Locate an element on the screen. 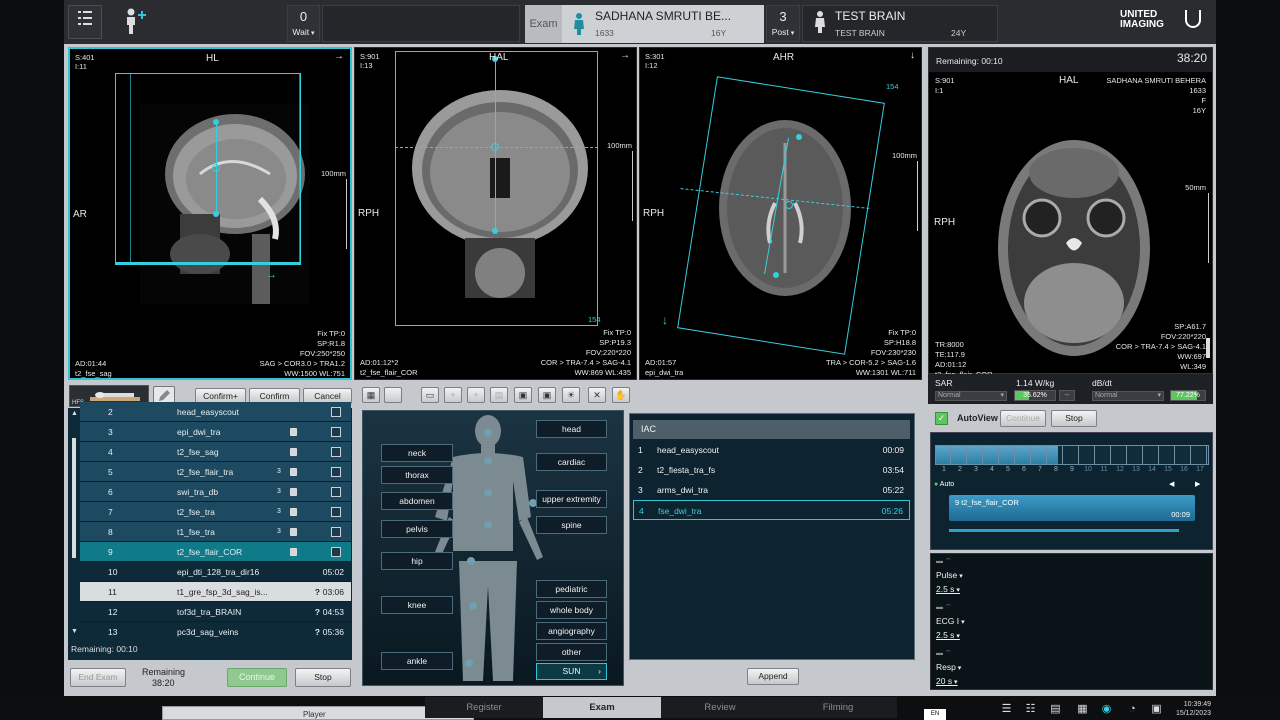 The width and height of the screenshot is (1280, 720). body-region-knee: knee is located at coordinates (417, 605).